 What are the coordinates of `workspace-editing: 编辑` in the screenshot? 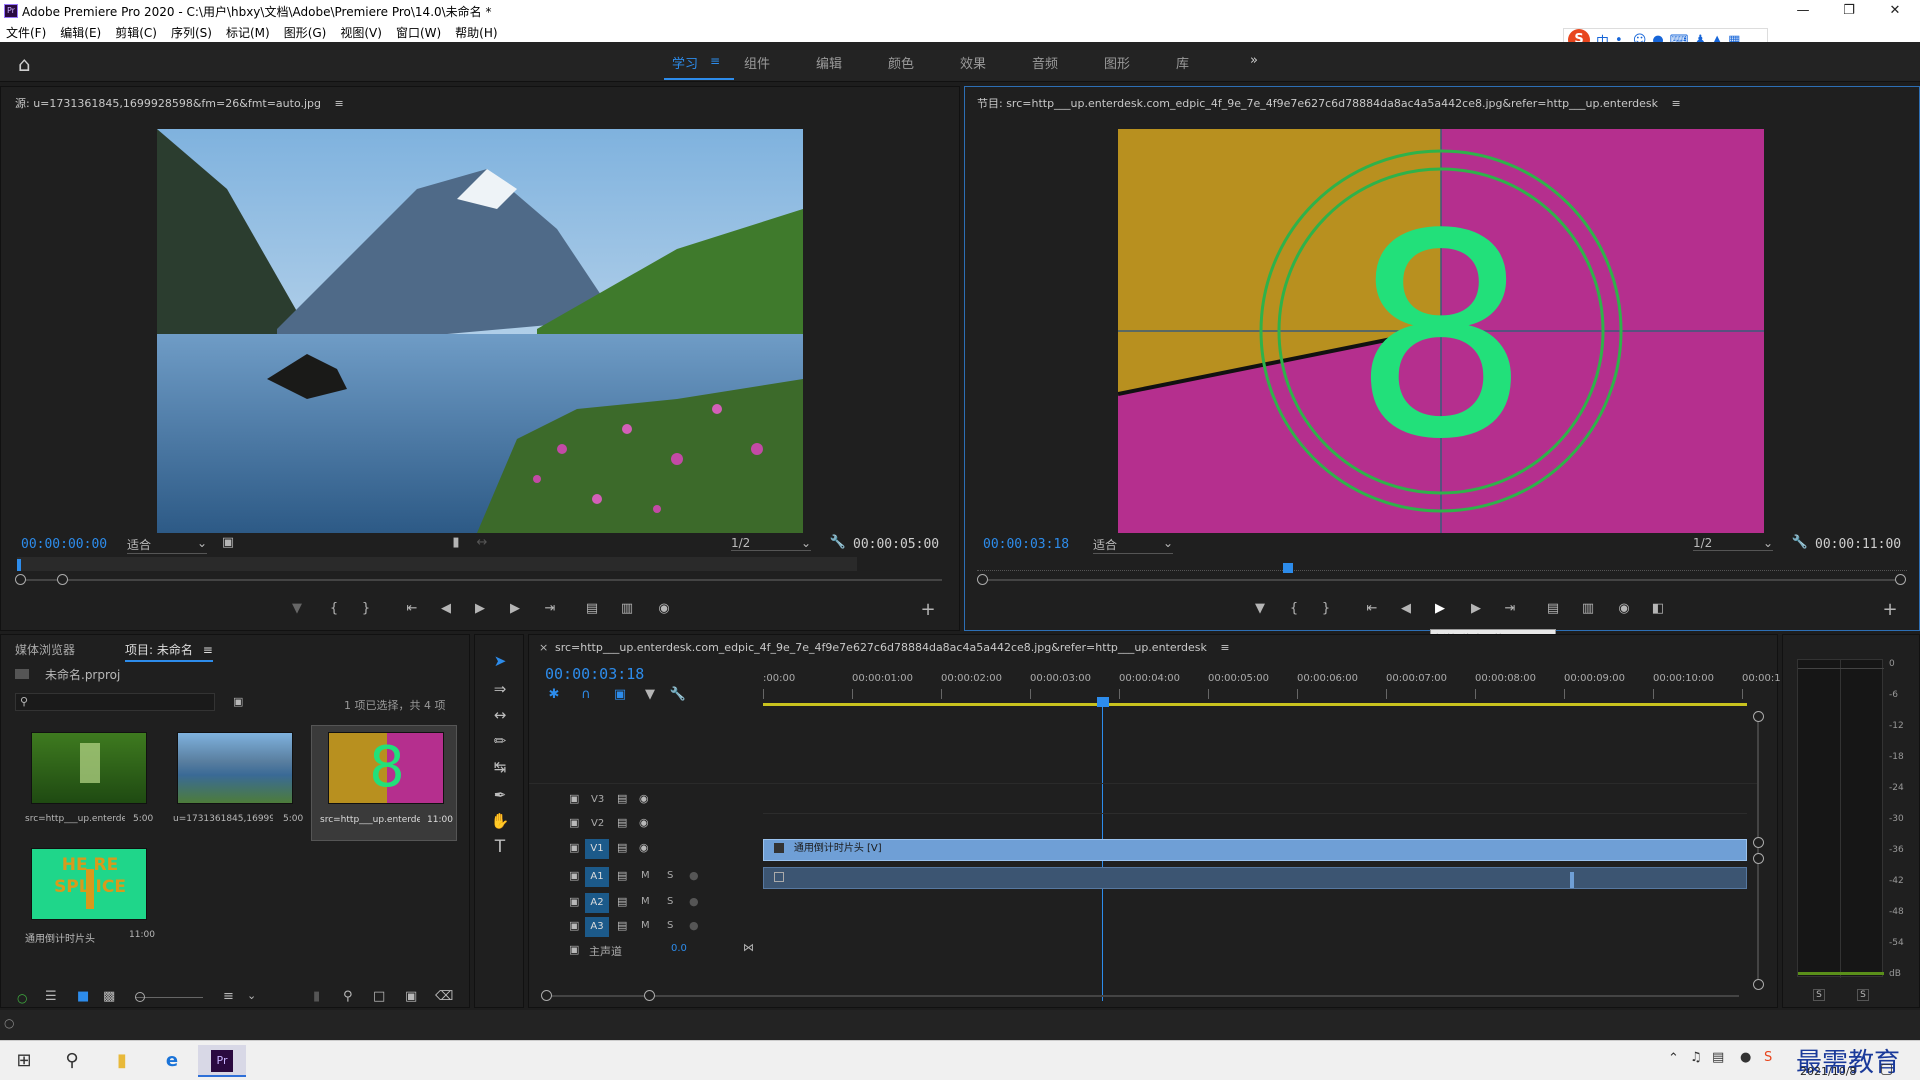 It's located at (829, 62).